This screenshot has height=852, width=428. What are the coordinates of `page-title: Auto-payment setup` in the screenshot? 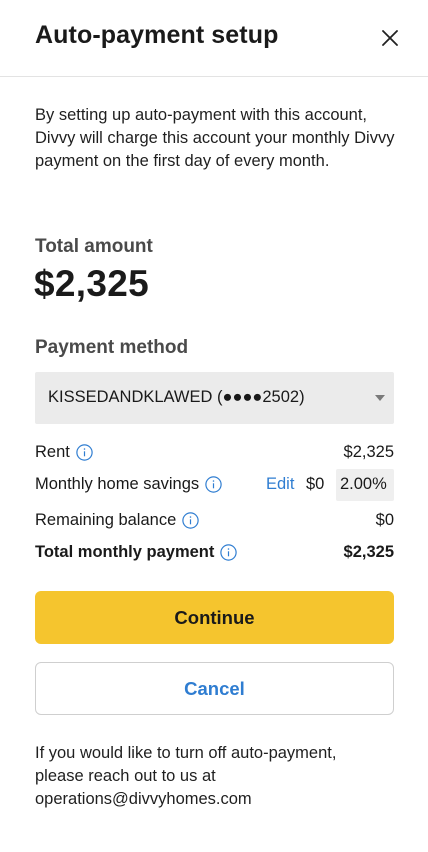 It's located at (157, 35).